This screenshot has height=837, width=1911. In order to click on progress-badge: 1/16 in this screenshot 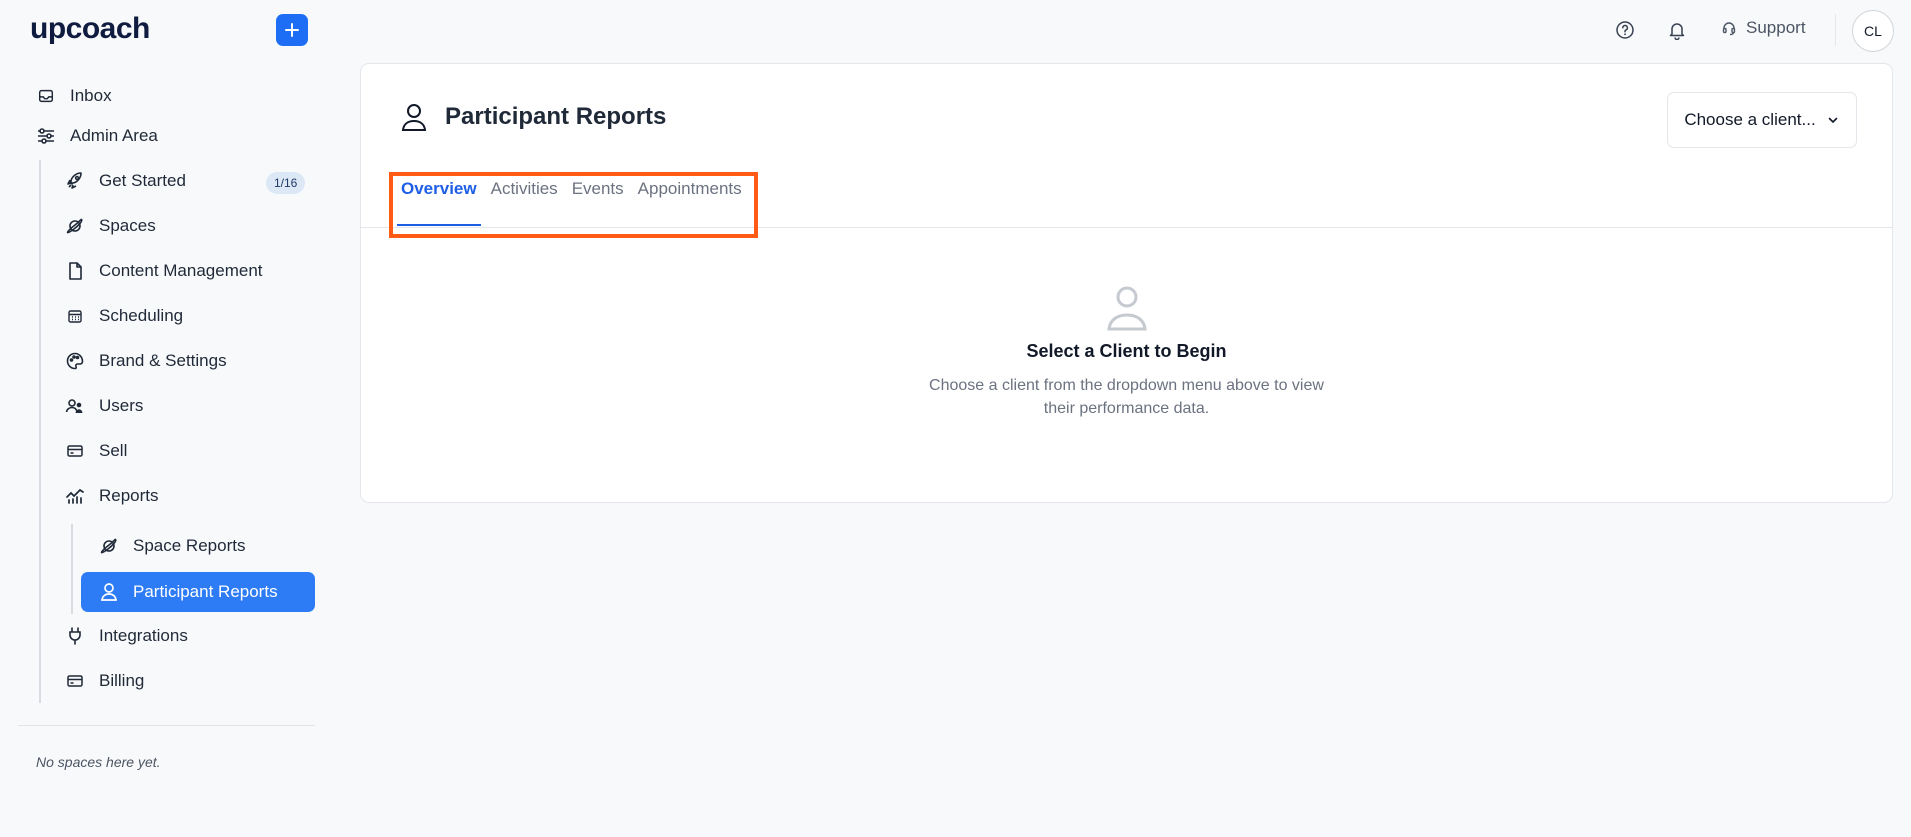, I will do `click(286, 183)`.